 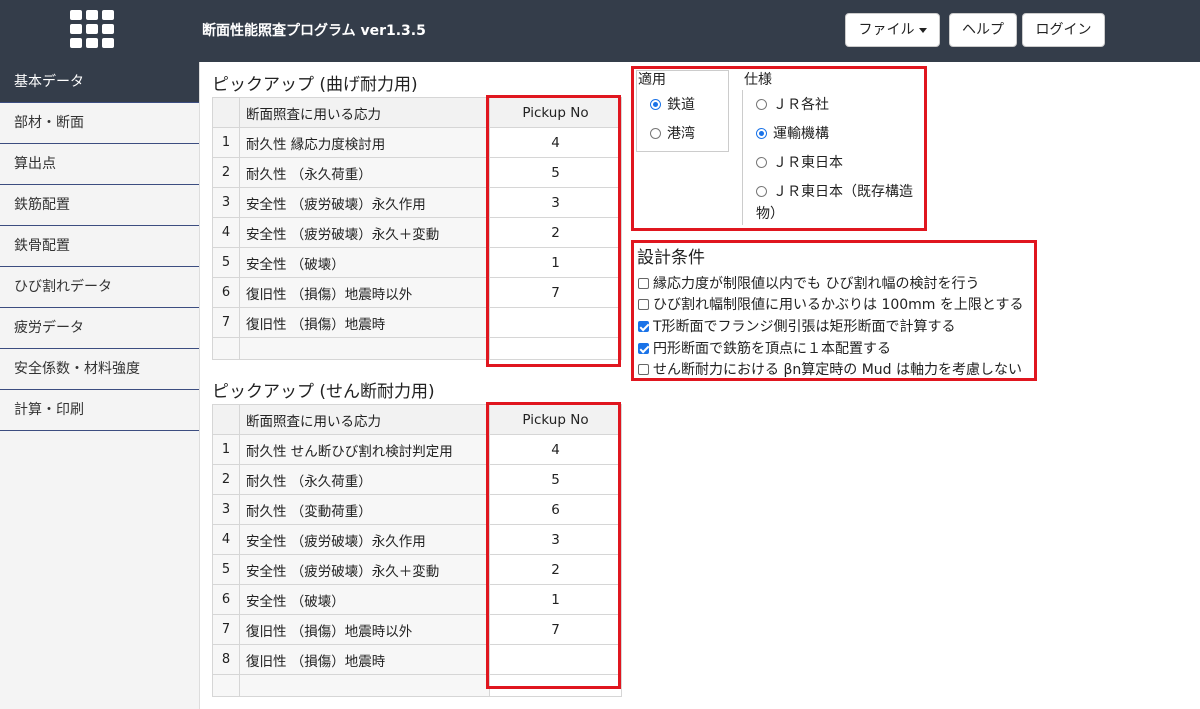 I want to click on spec-option-jr-east: ＪＲ東日本, so click(x=799, y=162).